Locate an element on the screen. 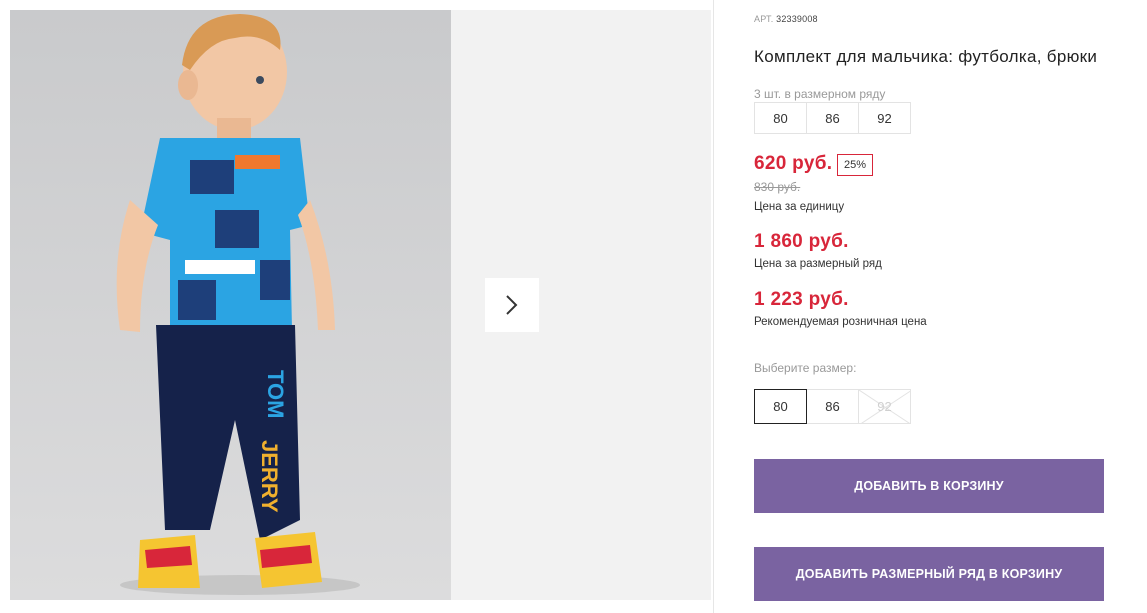  range-price-label: Цена за размерный ряд is located at coordinates (818, 264).